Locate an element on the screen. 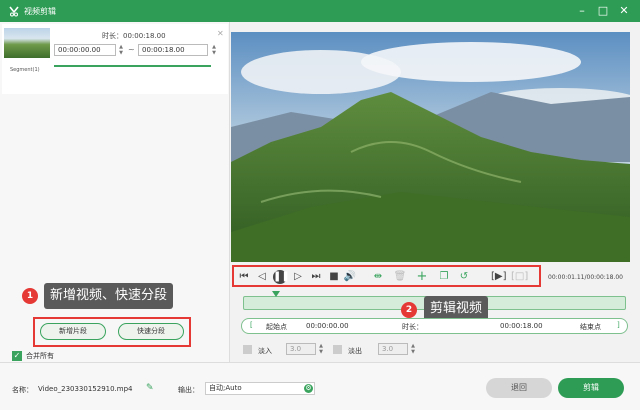 This screenshot has height=410, width=640. playback-time: 00:00:01.11/00:00:18.00 is located at coordinates (585, 277).